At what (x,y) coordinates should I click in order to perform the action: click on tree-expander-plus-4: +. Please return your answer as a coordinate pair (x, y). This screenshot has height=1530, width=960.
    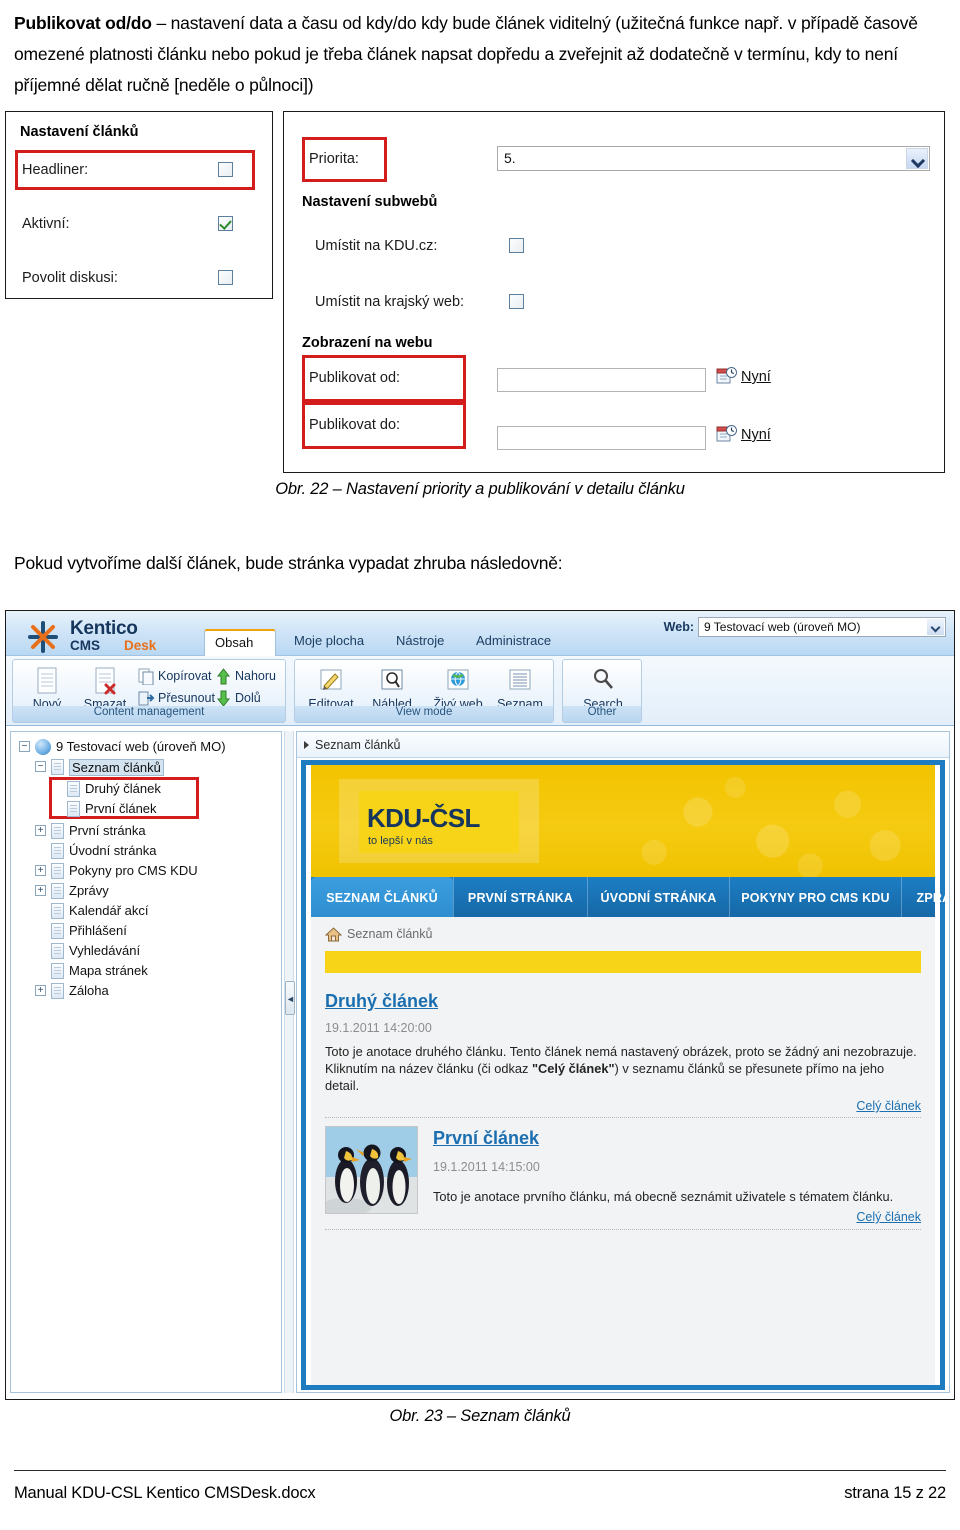
    Looking at the image, I should click on (40, 990).